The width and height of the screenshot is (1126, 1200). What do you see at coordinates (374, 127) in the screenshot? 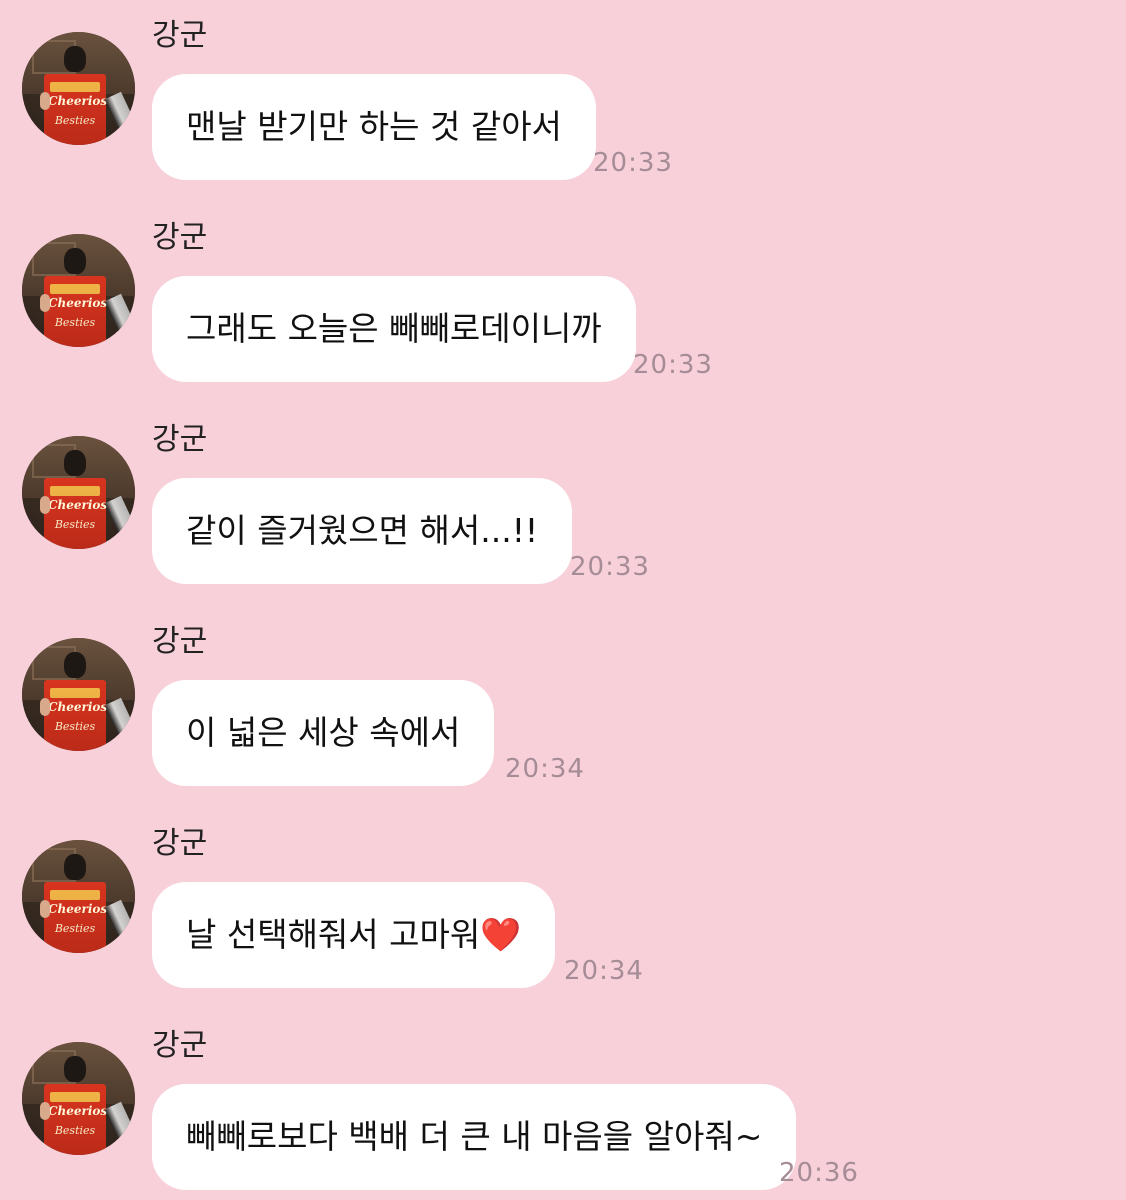
I see `message-bubble: 맨날 받기만 하는 것 같아서` at bounding box center [374, 127].